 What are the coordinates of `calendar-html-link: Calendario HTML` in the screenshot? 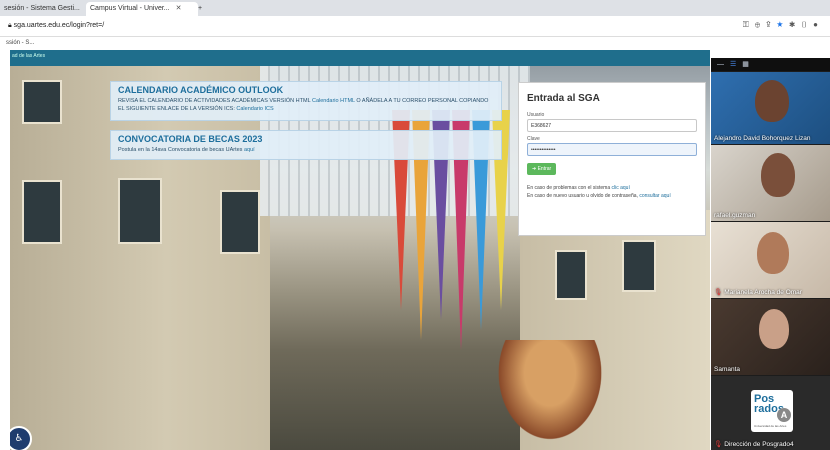 It's located at (333, 101).